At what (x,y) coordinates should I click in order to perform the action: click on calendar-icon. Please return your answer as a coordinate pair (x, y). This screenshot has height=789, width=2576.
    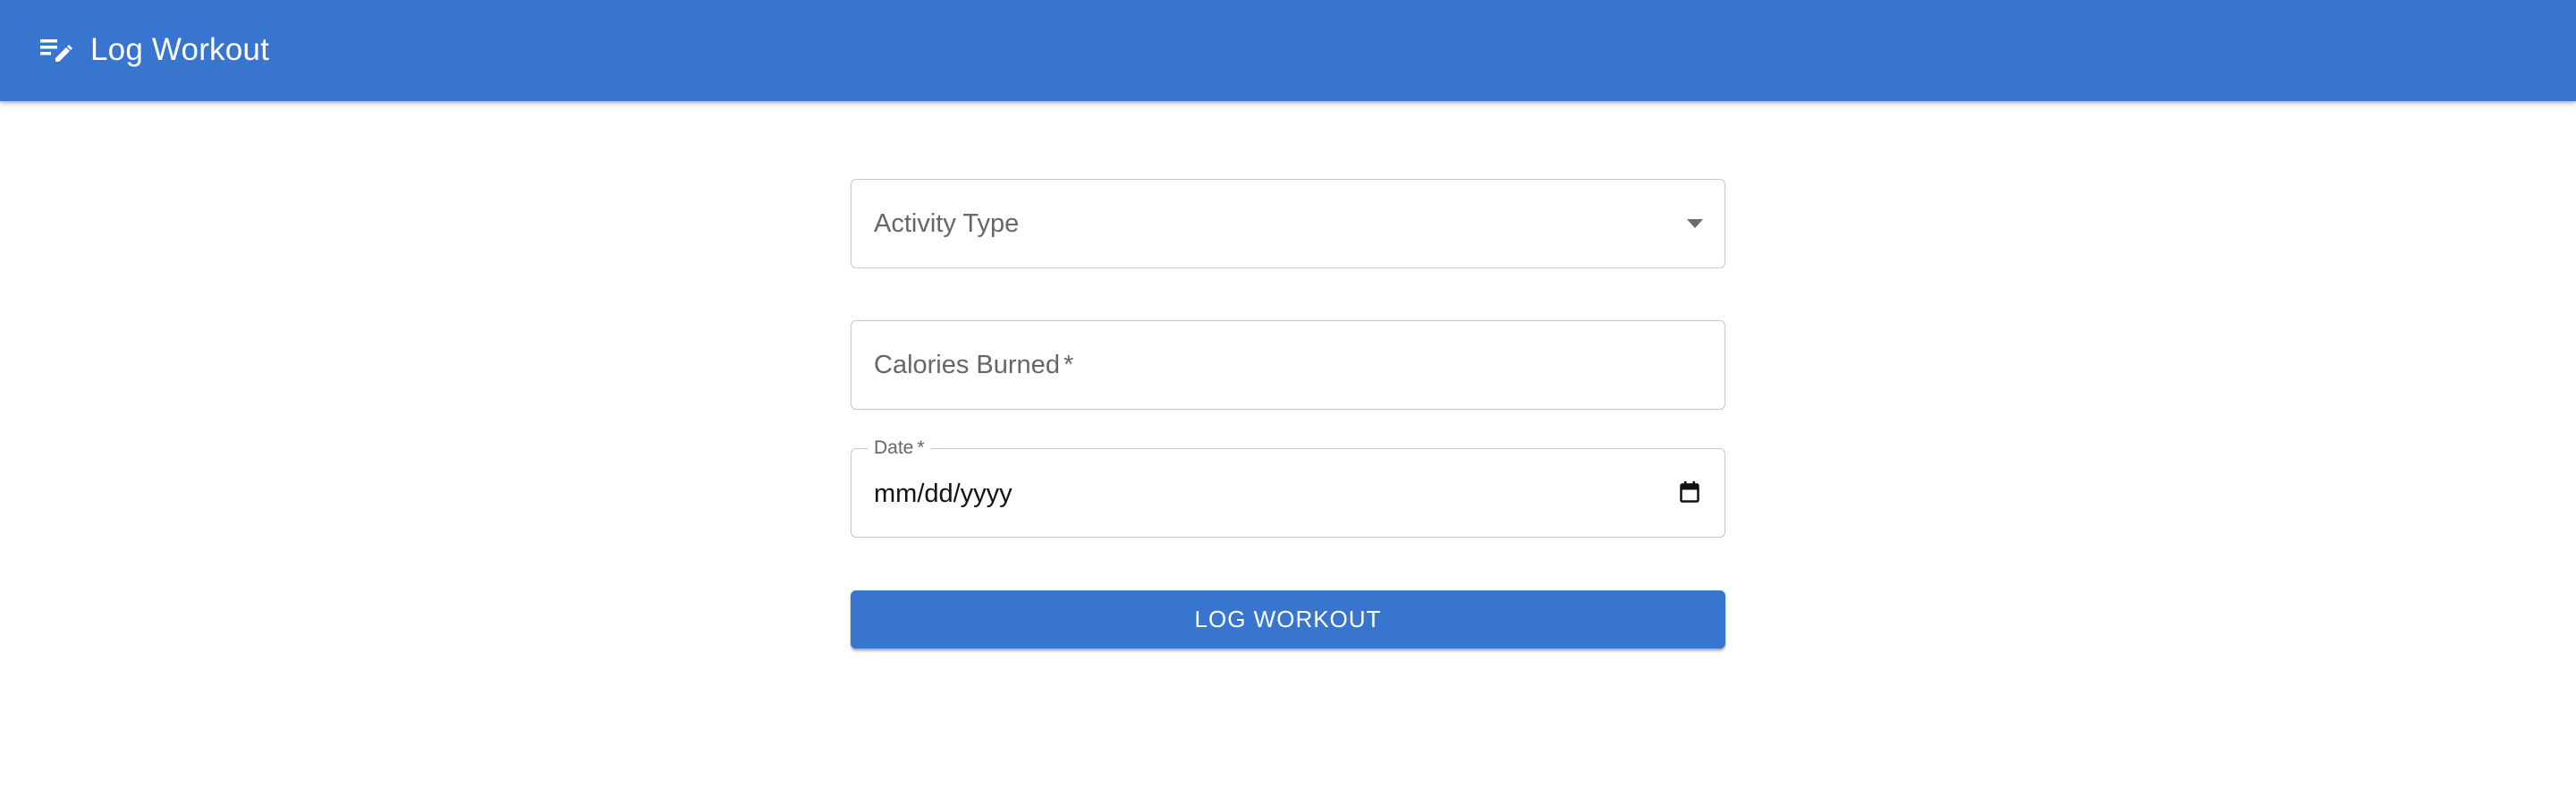
    Looking at the image, I should click on (1689, 492).